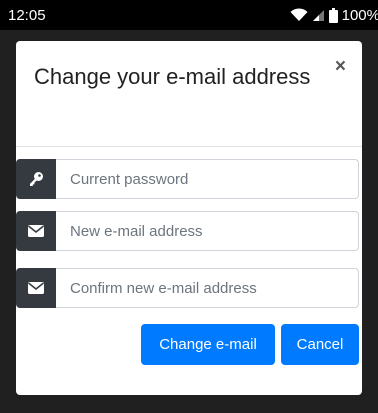 This screenshot has width=378, height=413. What do you see at coordinates (299, 14) in the screenshot?
I see `wifi-icon` at bounding box center [299, 14].